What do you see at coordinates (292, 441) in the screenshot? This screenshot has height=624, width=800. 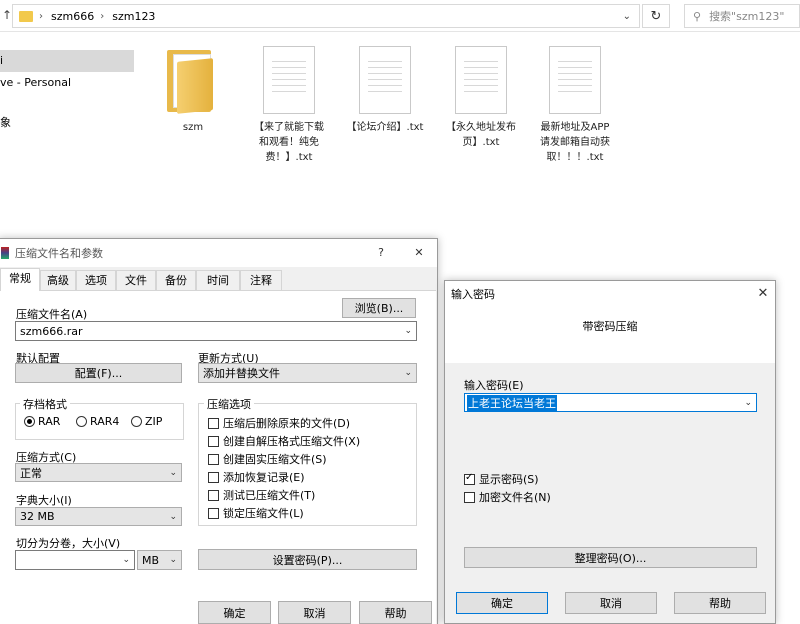 I see `checkbox-label: 创建自解压格式压缩文件(X)` at bounding box center [292, 441].